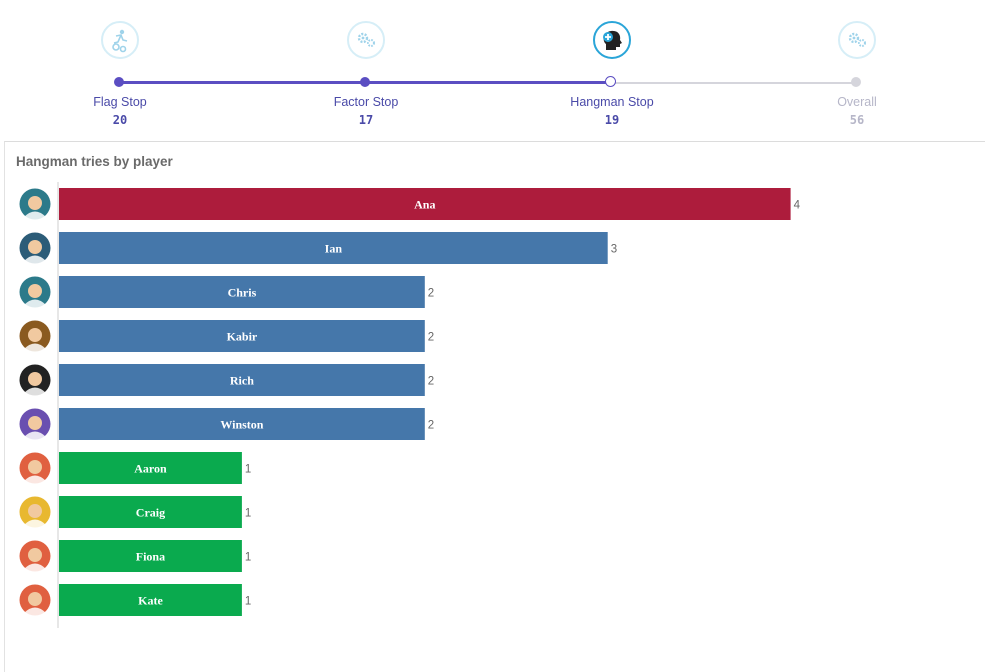 This screenshot has width=985, height=672. I want to click on head-plus-icon, so click(612, 40).